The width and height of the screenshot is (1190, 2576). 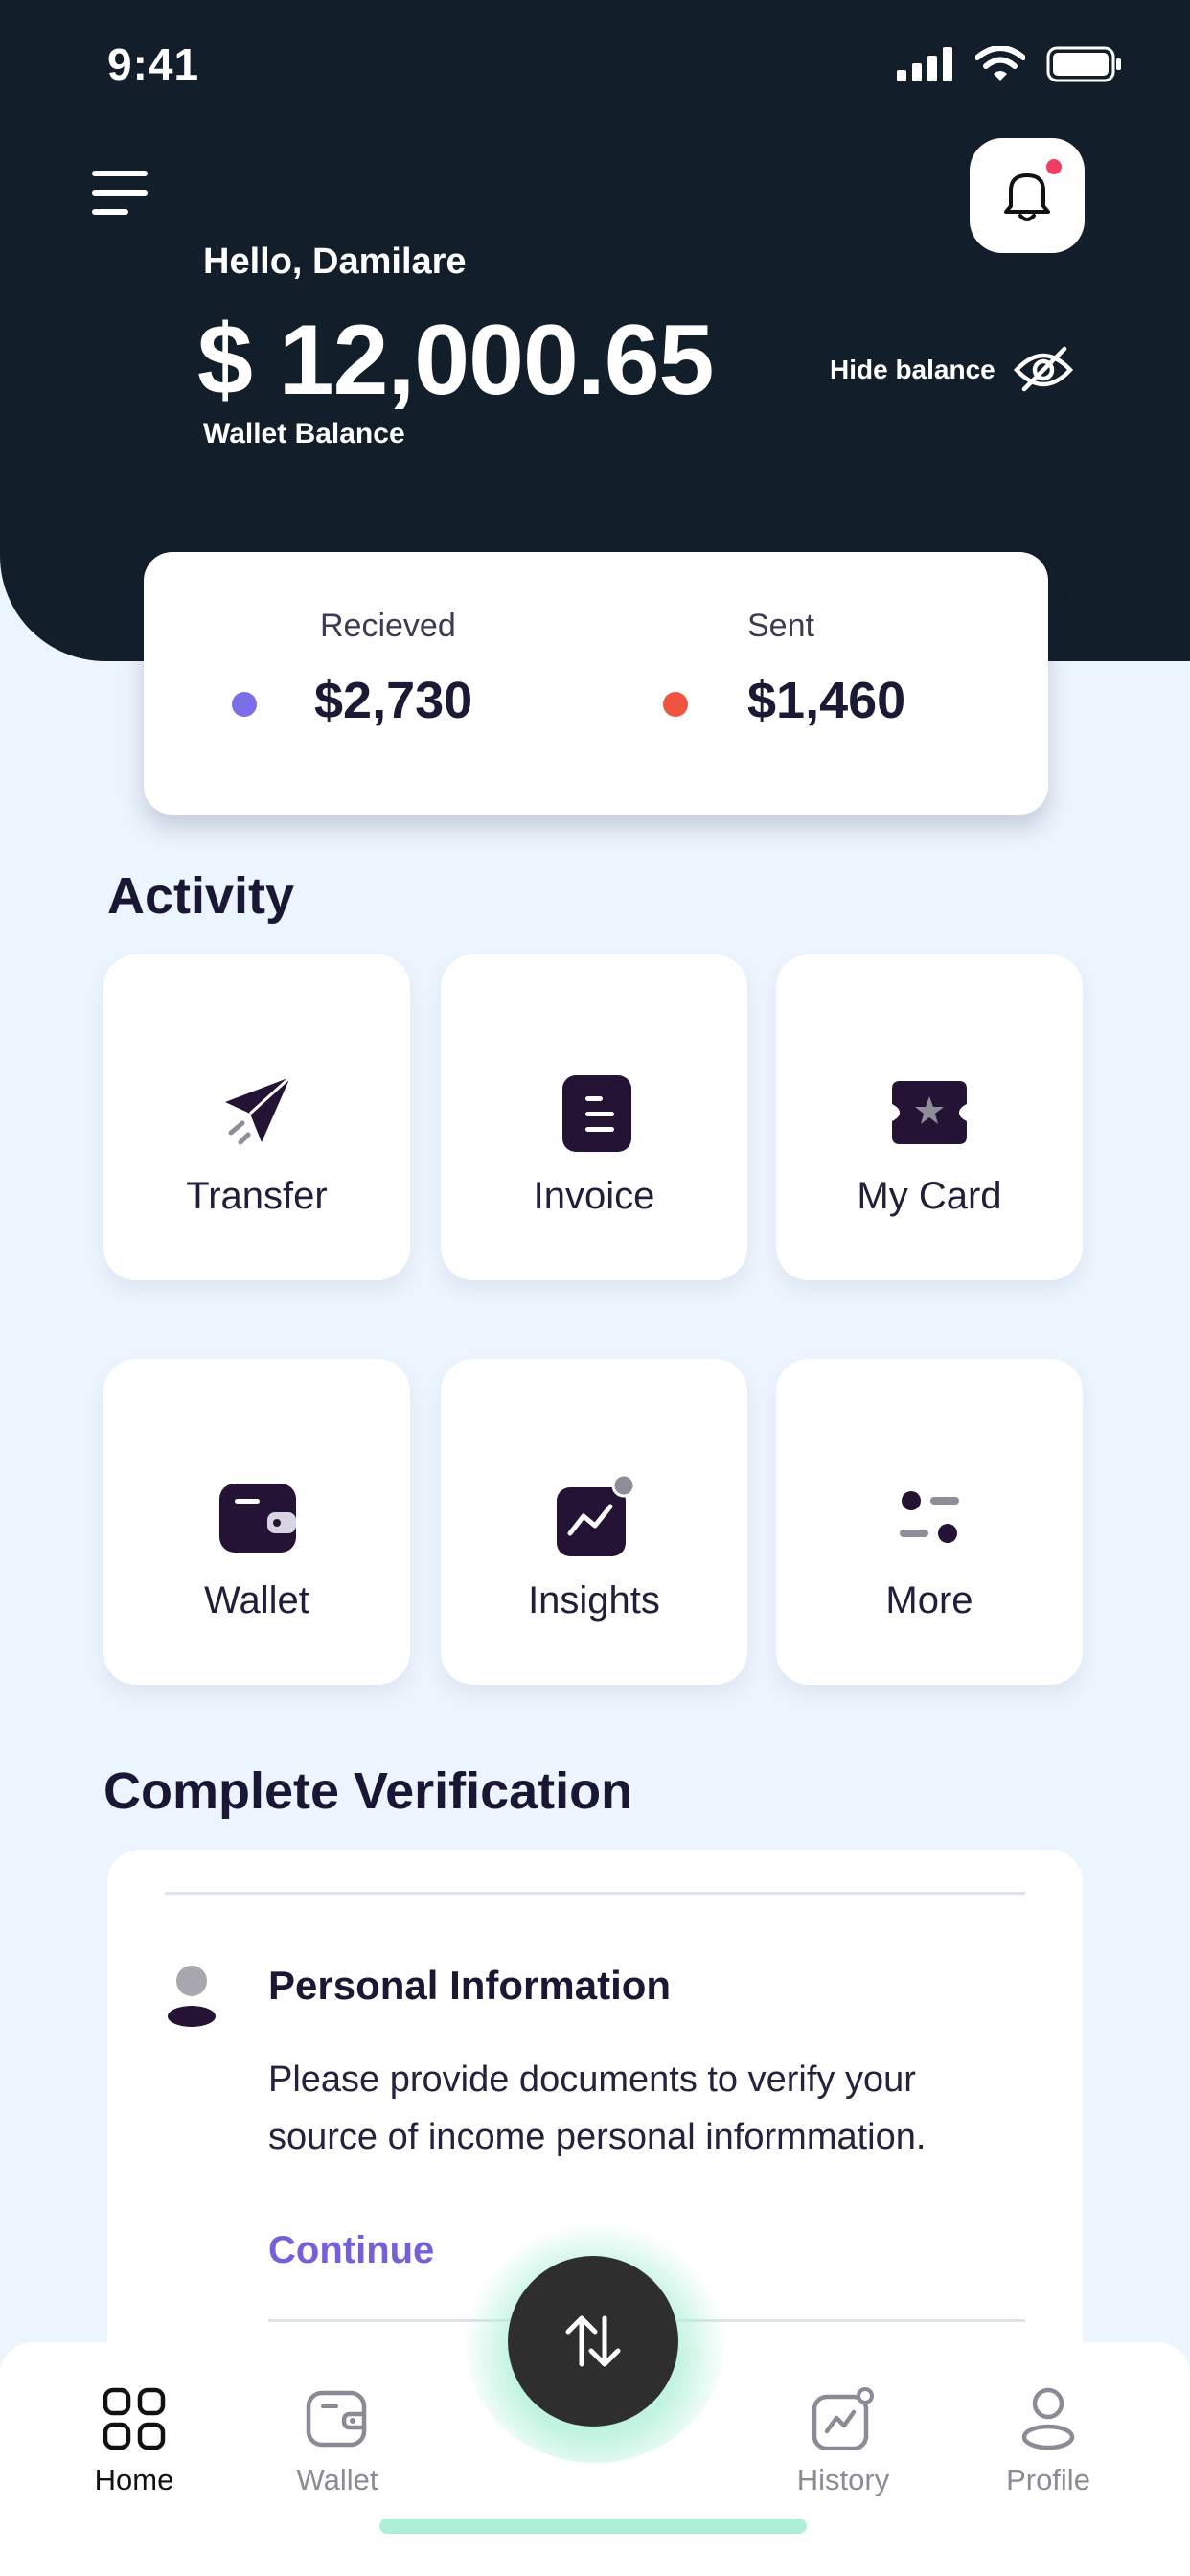 What do you see at coordinates (595, 1893) in the screenshot?
I see `divider` at bounding box center [595, 1893].